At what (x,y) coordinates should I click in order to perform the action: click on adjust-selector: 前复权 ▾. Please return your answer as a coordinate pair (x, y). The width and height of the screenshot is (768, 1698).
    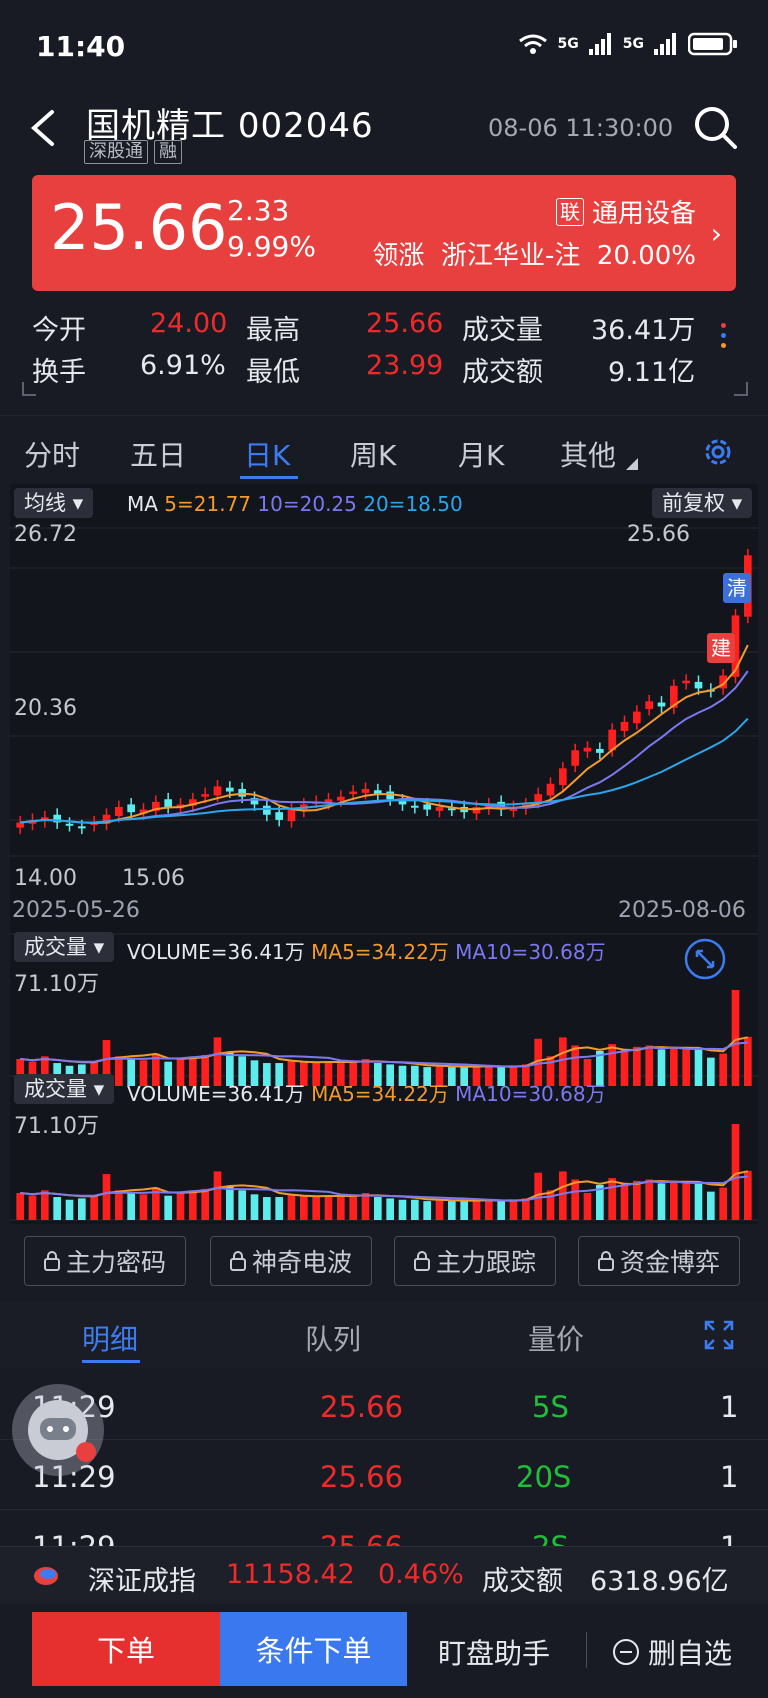
    Looking at the image, I should click on (702, 503).